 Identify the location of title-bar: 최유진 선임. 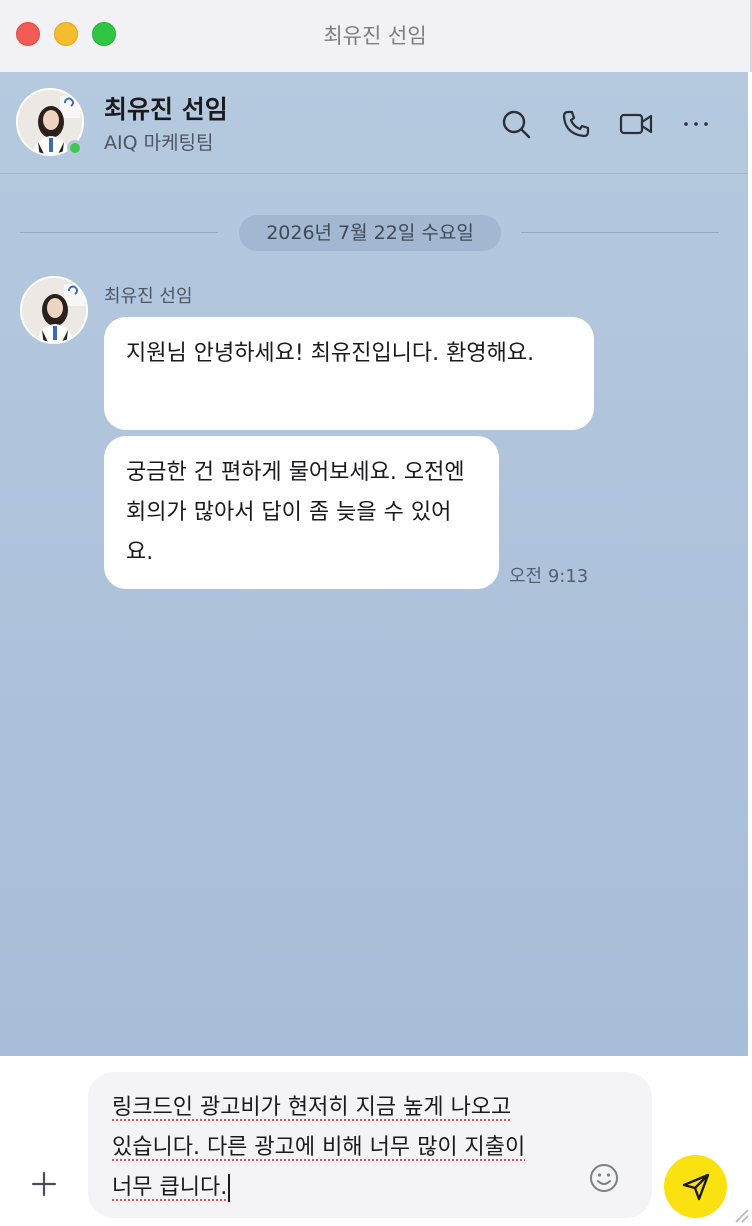
(376, 36).